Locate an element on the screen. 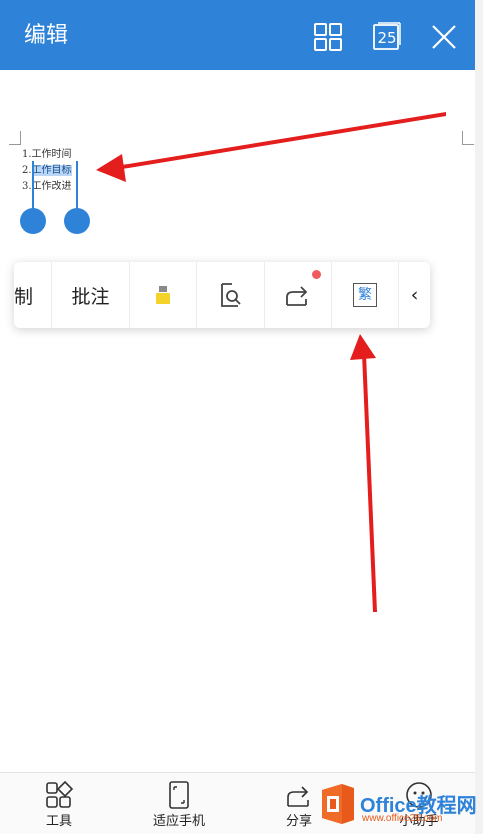 The height and width of the screenshot is (834, 483). page-number: 25 is located at coordinates (387, 38).